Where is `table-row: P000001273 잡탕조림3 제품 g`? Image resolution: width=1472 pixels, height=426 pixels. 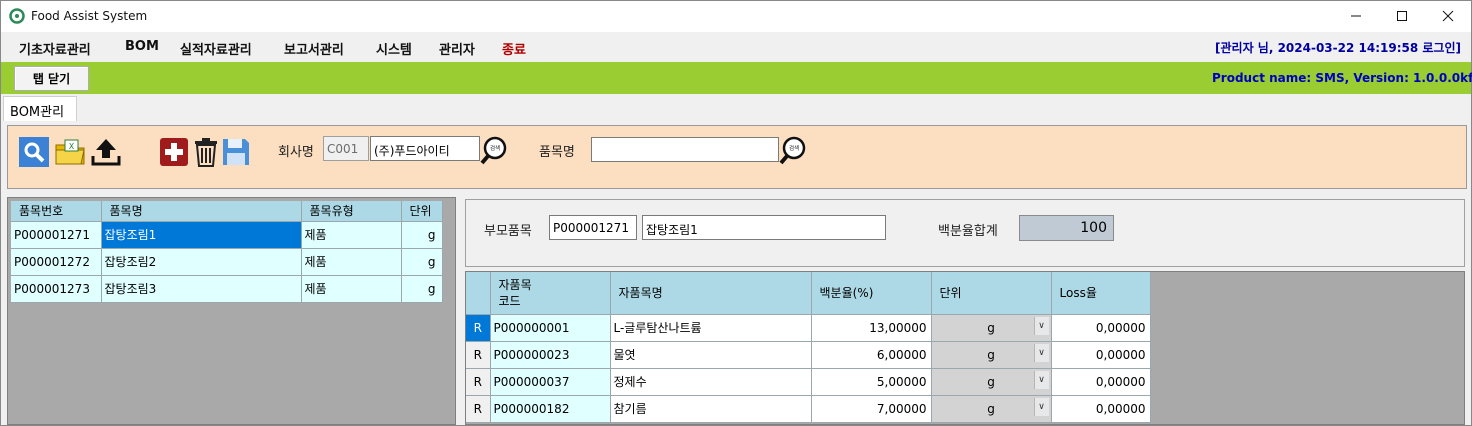 table-row: P000001273 잡탕조림3 제품 g is located at coordinates (227, 289).